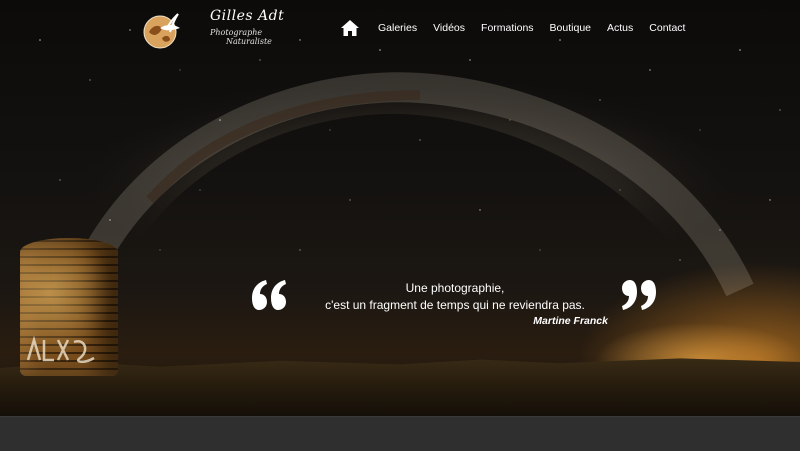  I want to click on graffiti-mark, so click(60, 349).